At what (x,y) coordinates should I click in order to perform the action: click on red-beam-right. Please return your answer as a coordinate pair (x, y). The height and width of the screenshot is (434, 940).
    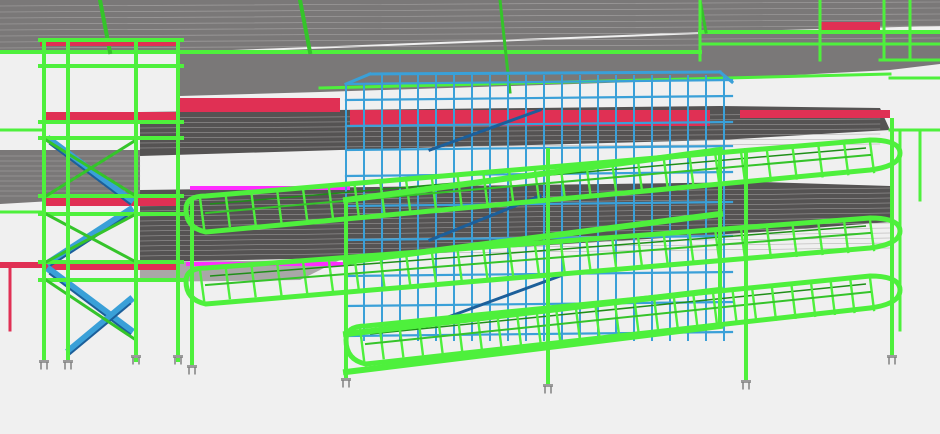
    Looking at the image, I should click on (815, 114).